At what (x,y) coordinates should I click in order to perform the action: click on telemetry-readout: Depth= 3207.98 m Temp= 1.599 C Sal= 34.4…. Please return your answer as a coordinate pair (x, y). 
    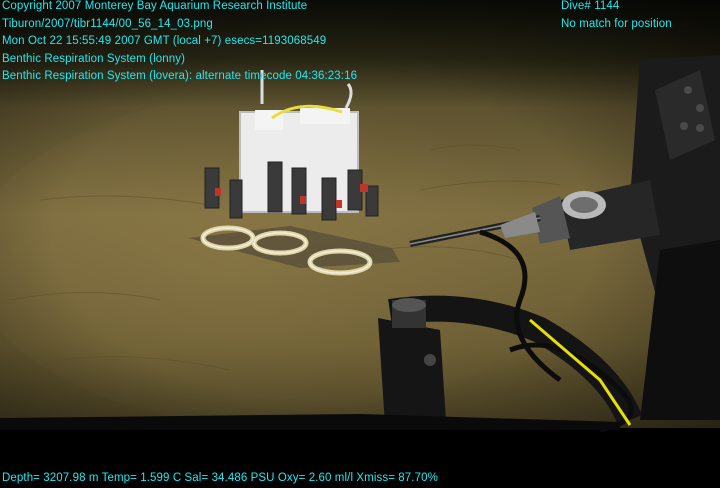
    Looking at the image, I should click on (220, 479).